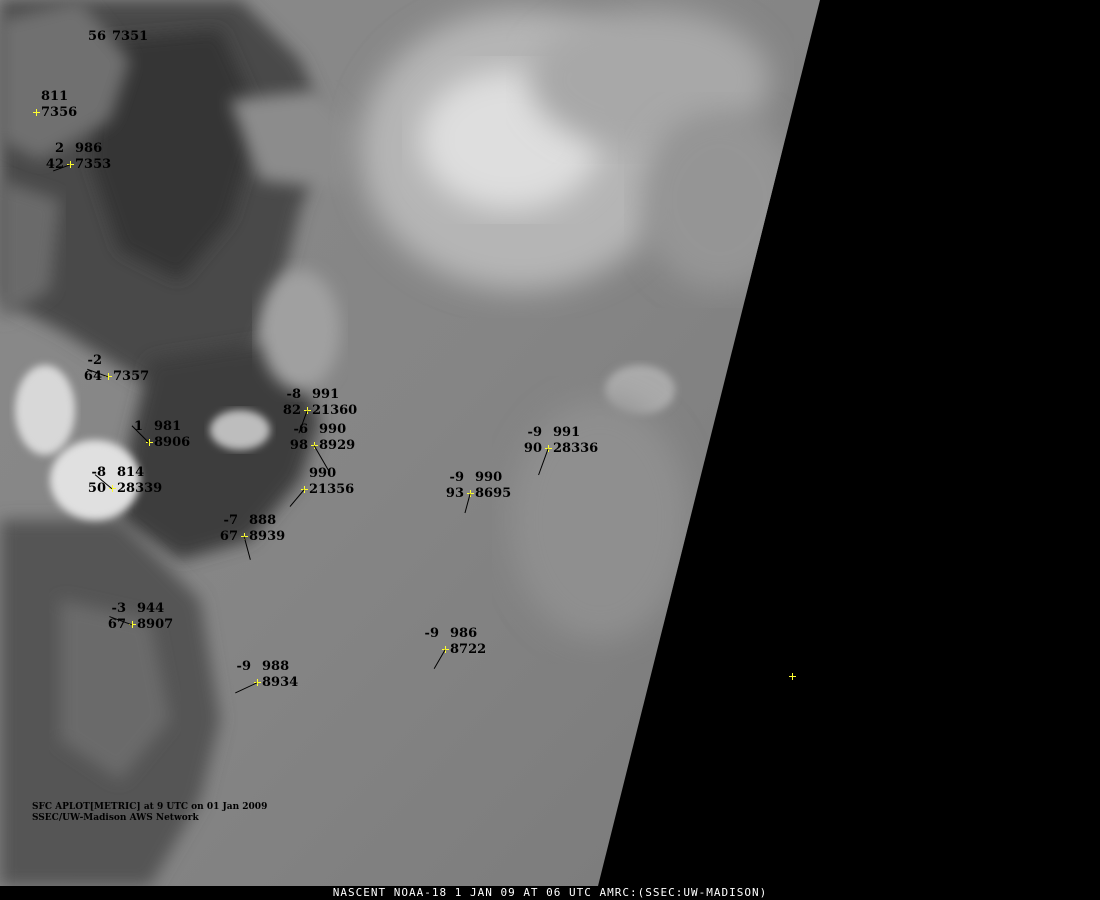 This screenshot has height=900, width=1100. I want to click on station-obs-top-right: 56, so click(97, 36).